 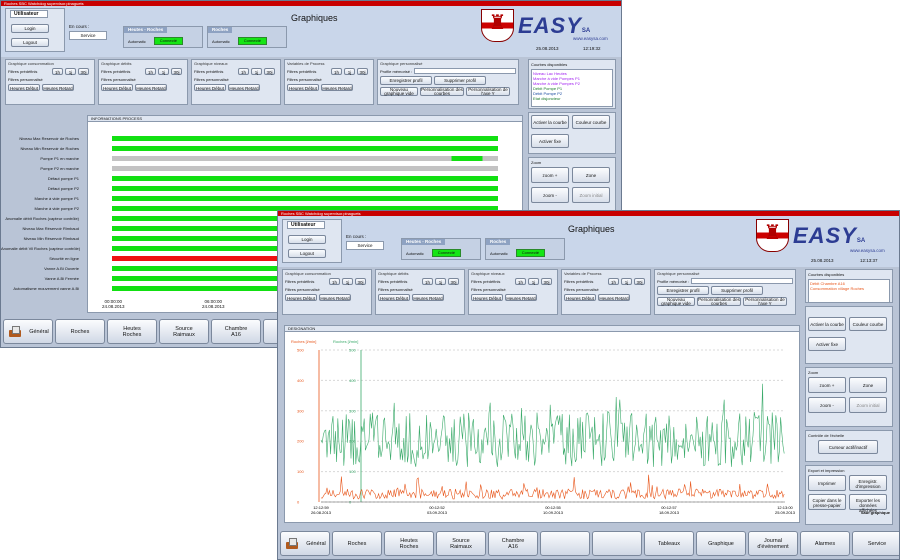 I want to click on mode-box-roches: Roches Automatic Connecté, so click(x=247, y=37).